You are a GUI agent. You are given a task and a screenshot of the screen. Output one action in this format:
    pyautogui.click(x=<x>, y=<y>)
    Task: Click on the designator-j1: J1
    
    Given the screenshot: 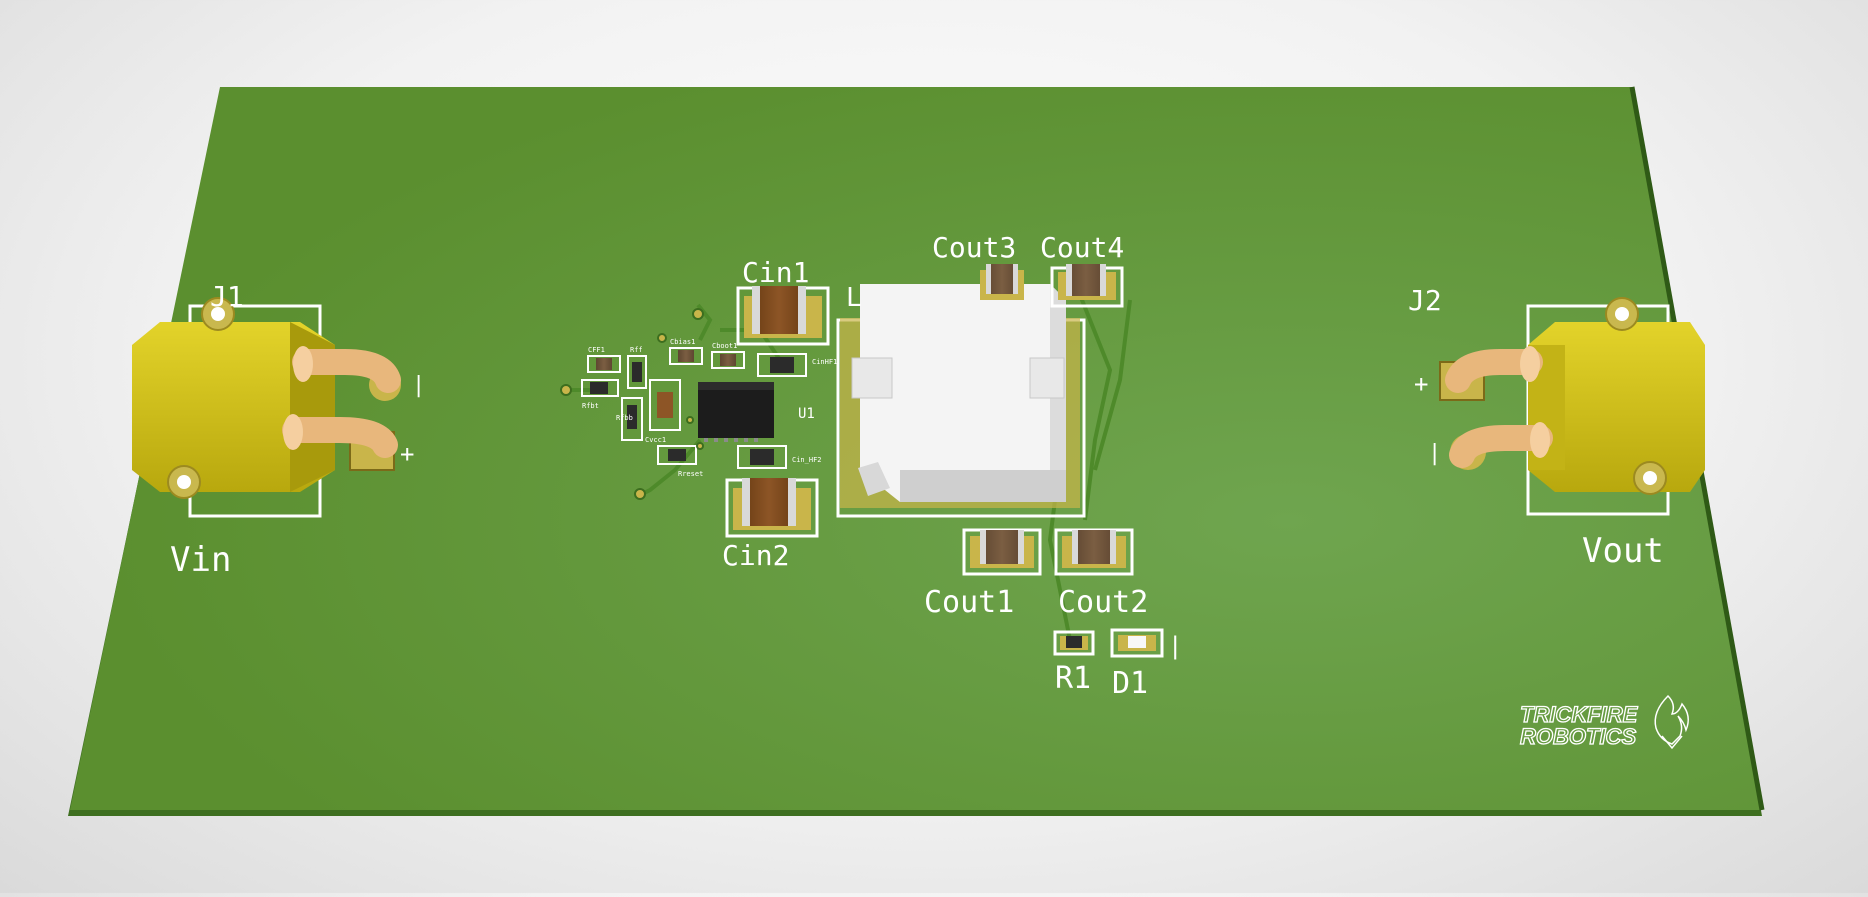 What is the action you would take?
    pyautogui.click(x=227, y=296)
    